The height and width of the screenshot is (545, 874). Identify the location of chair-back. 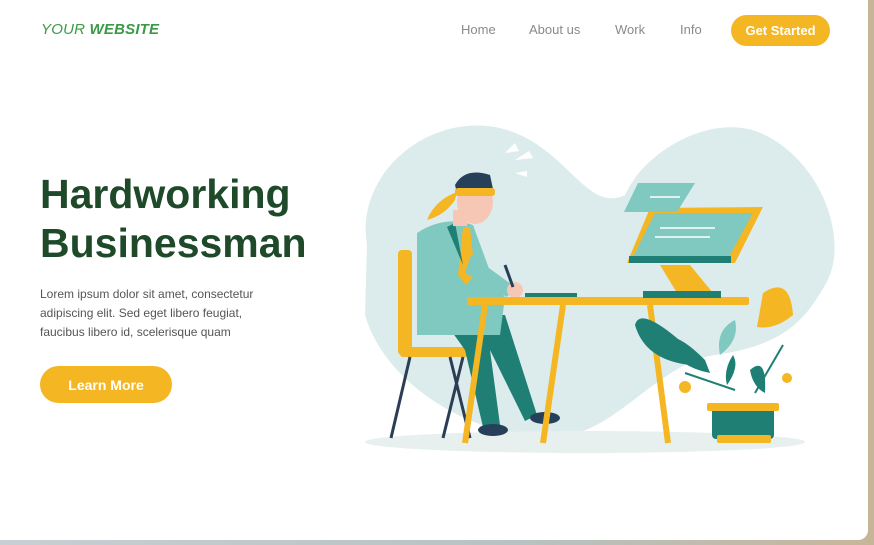
(405, 302).